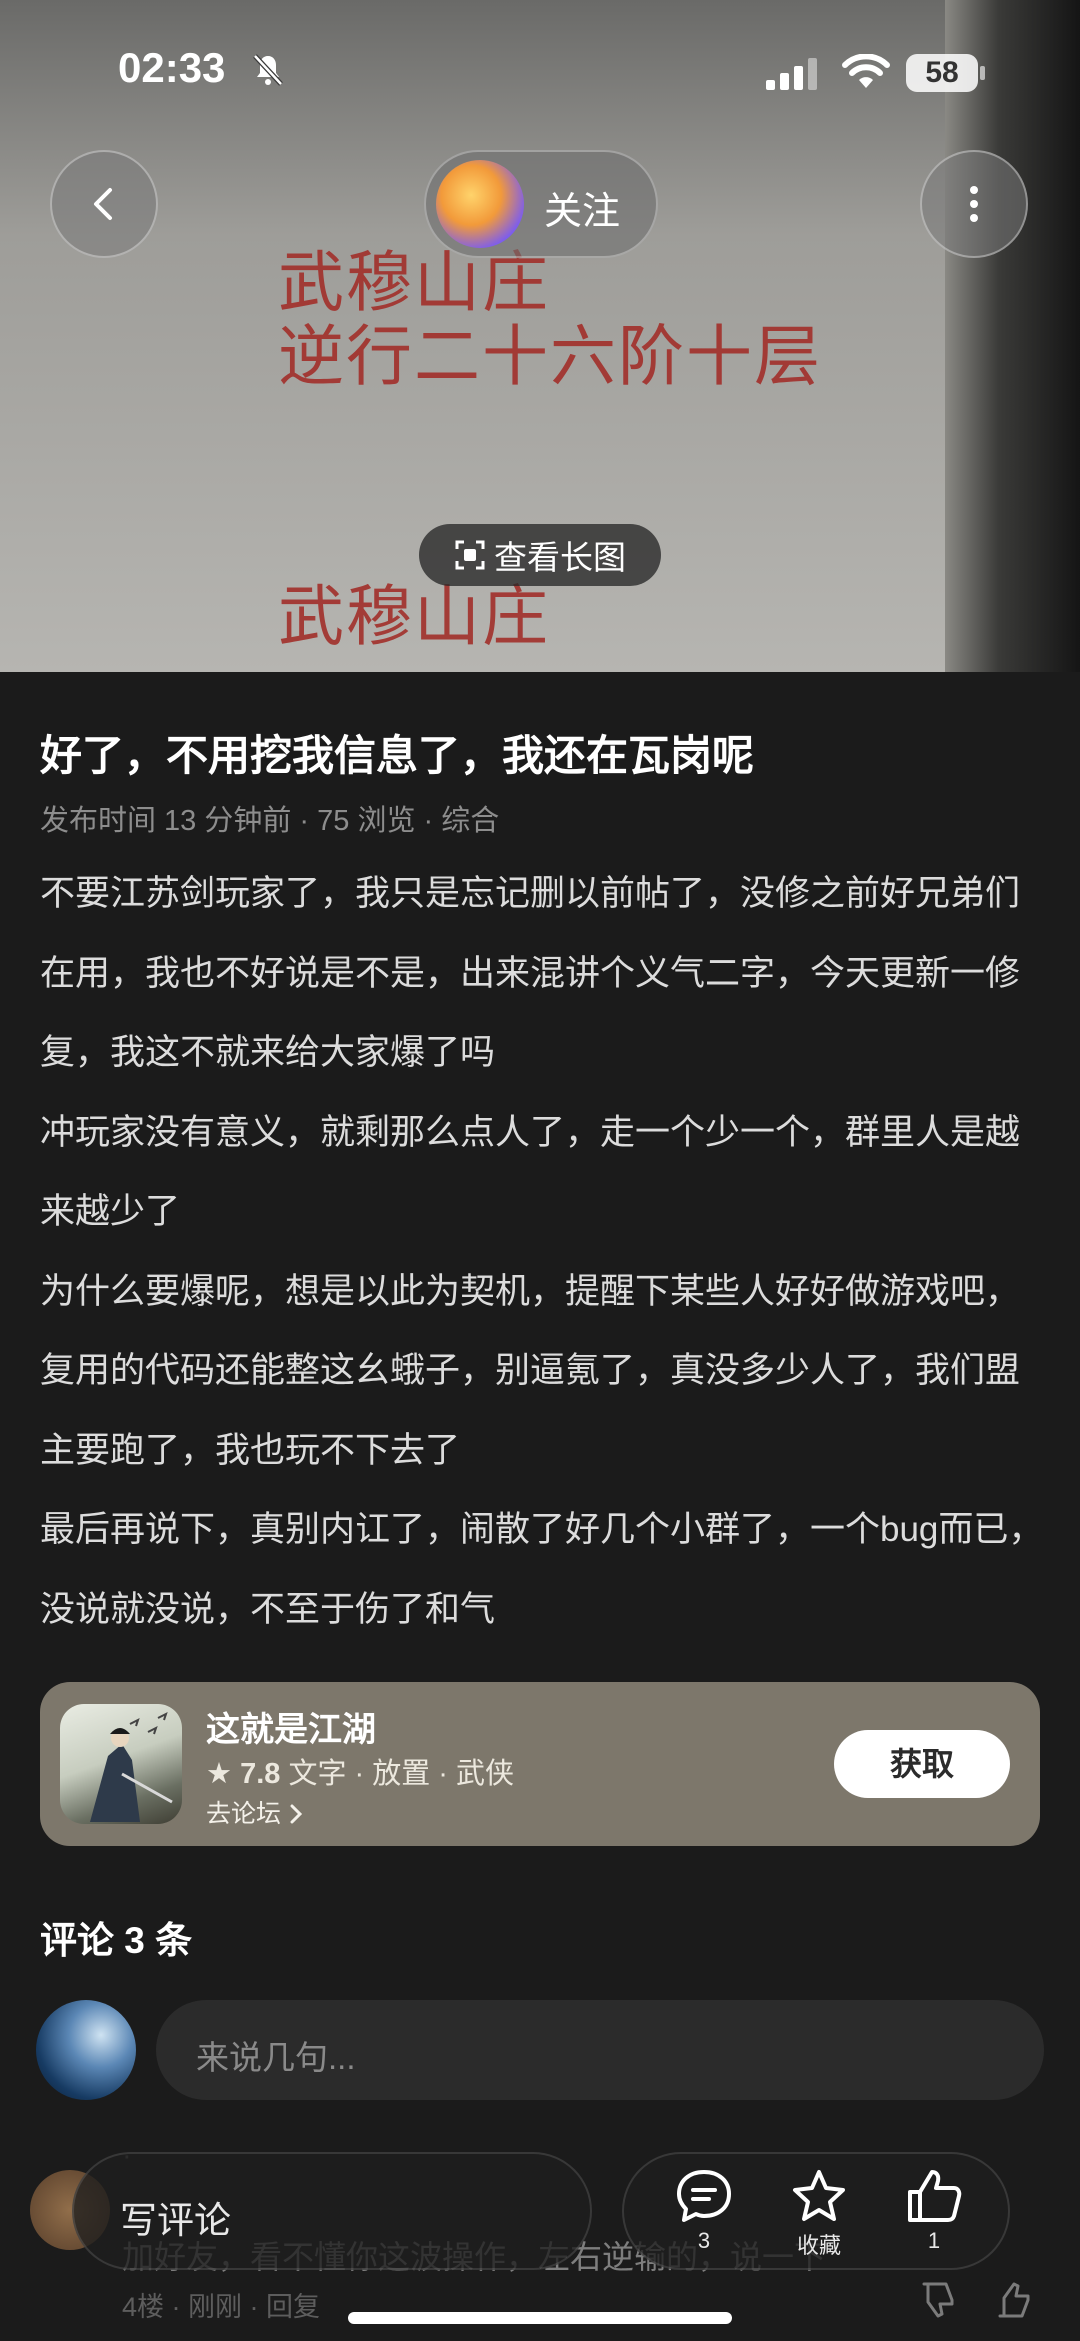  Describe the element at coordinates (935, 2196) in the screenshot. I see `thumbs-up-outline-icon` at that location.